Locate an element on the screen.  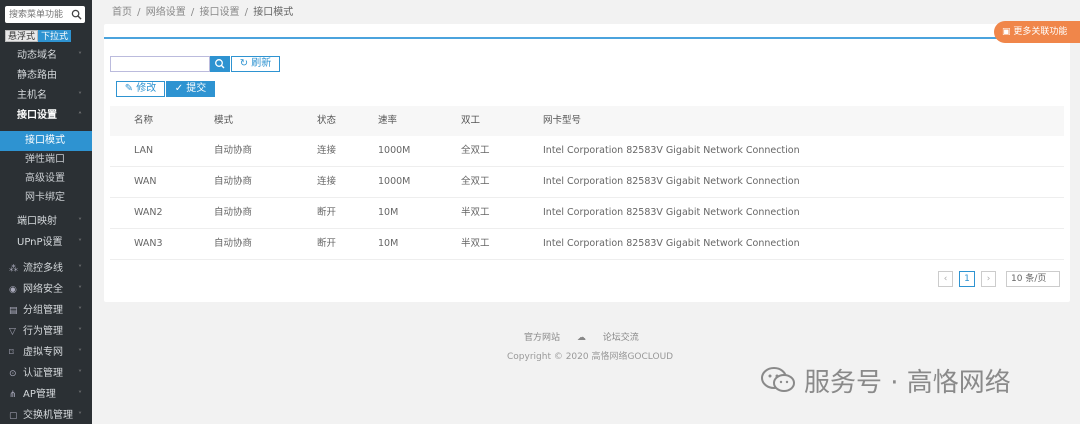
footer-links: 官方网站 ☁ 论坛交流 is located at coordinates (588, 336).